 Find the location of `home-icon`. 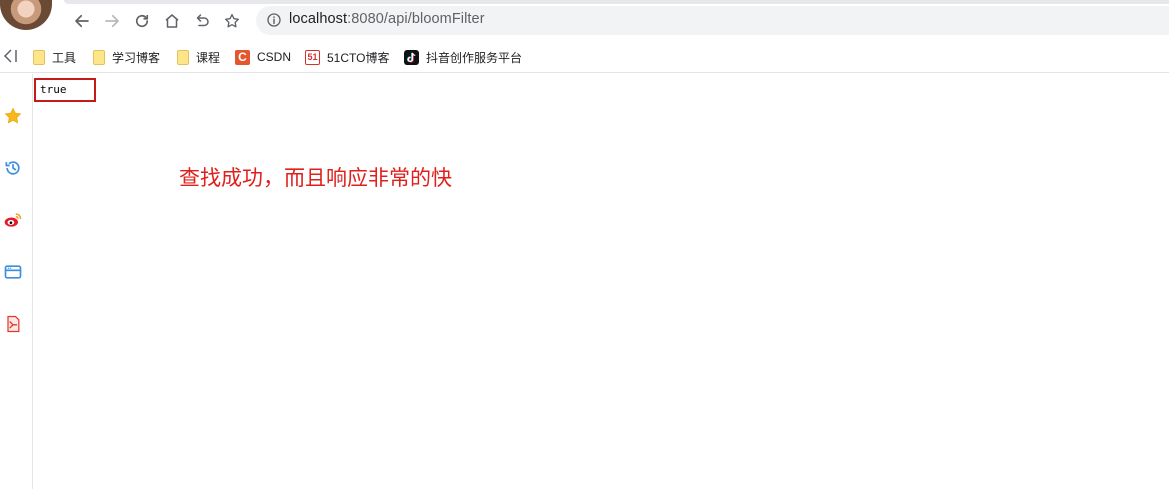

home-icon is located at coordinates (172, 21).